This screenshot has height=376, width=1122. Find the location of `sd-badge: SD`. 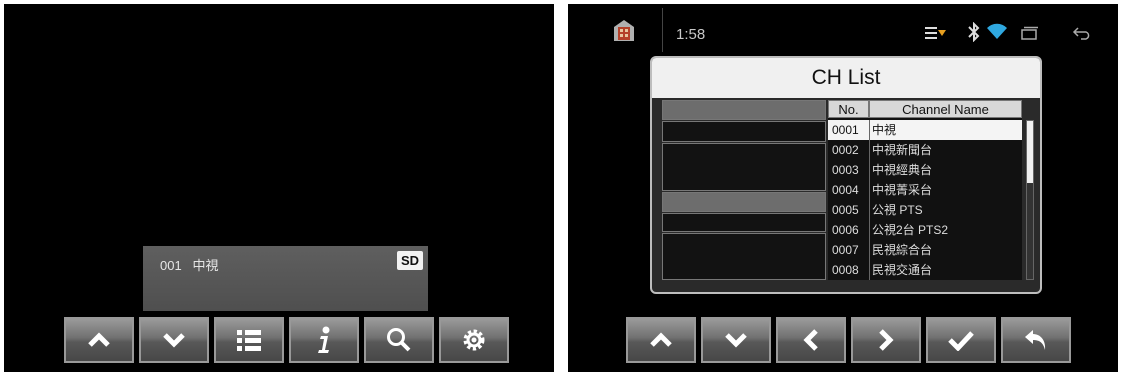

sd-badge: SD is located at coordinates (409, 260).